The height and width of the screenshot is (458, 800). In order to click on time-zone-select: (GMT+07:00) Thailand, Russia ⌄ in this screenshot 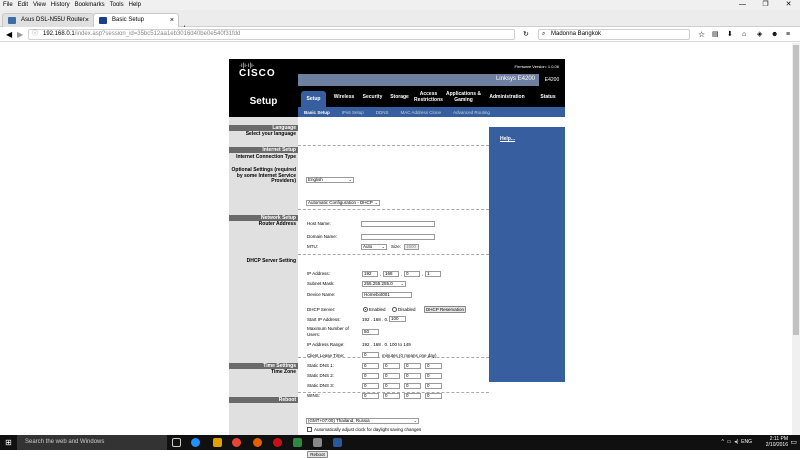, I will do `click(362, 421)`.